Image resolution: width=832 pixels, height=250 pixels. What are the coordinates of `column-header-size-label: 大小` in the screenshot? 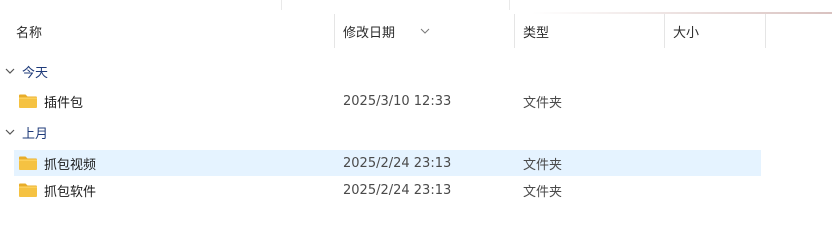 It's located at (686, 33).